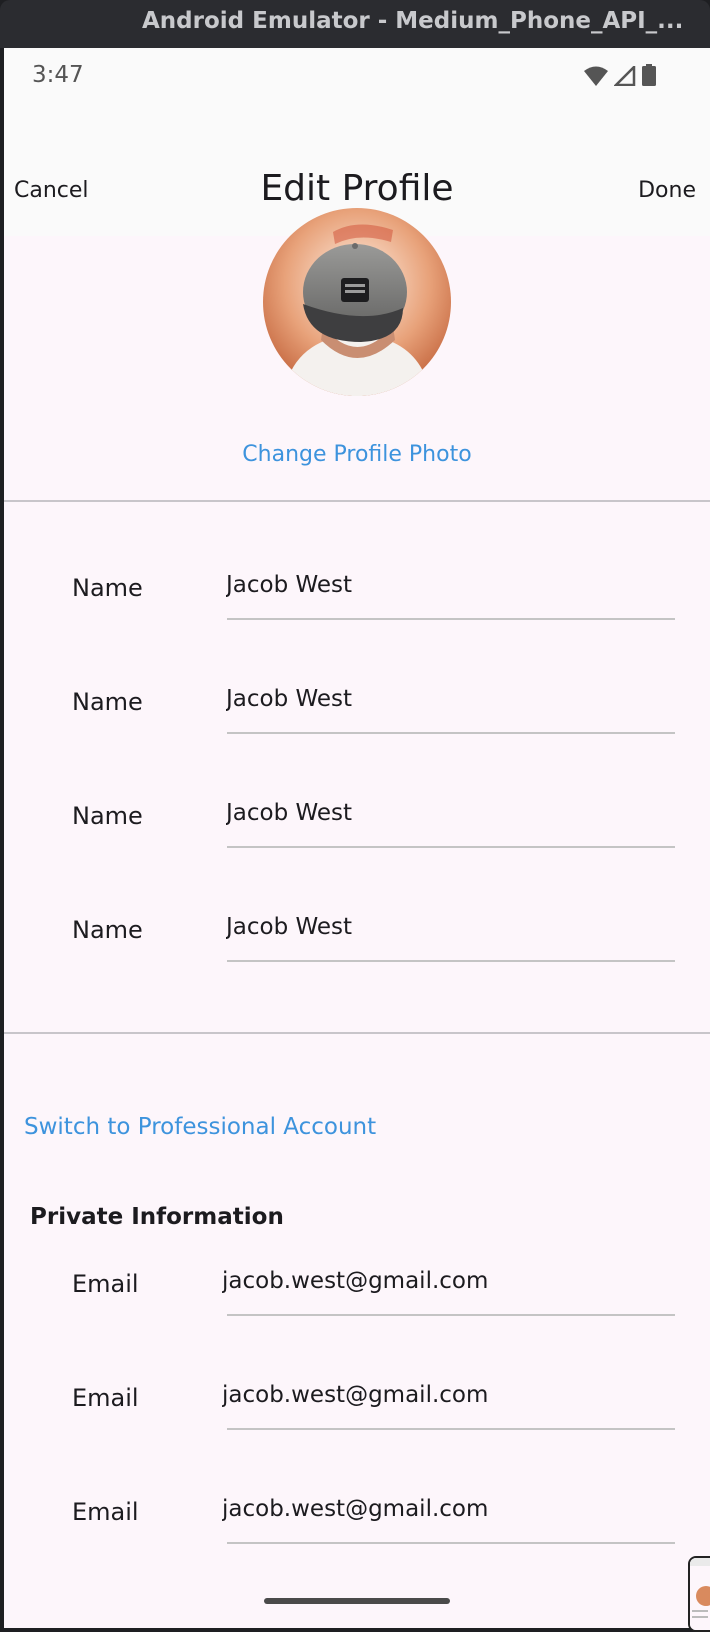  I want to click on avatar, so click(357, 302).